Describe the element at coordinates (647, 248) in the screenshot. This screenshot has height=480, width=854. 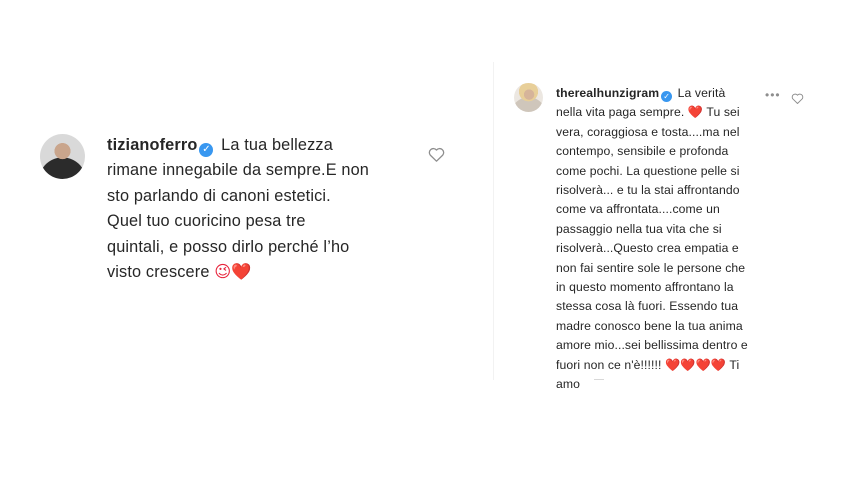
I see `comment-line: risolverà...Questo crea empatia e` at that location.